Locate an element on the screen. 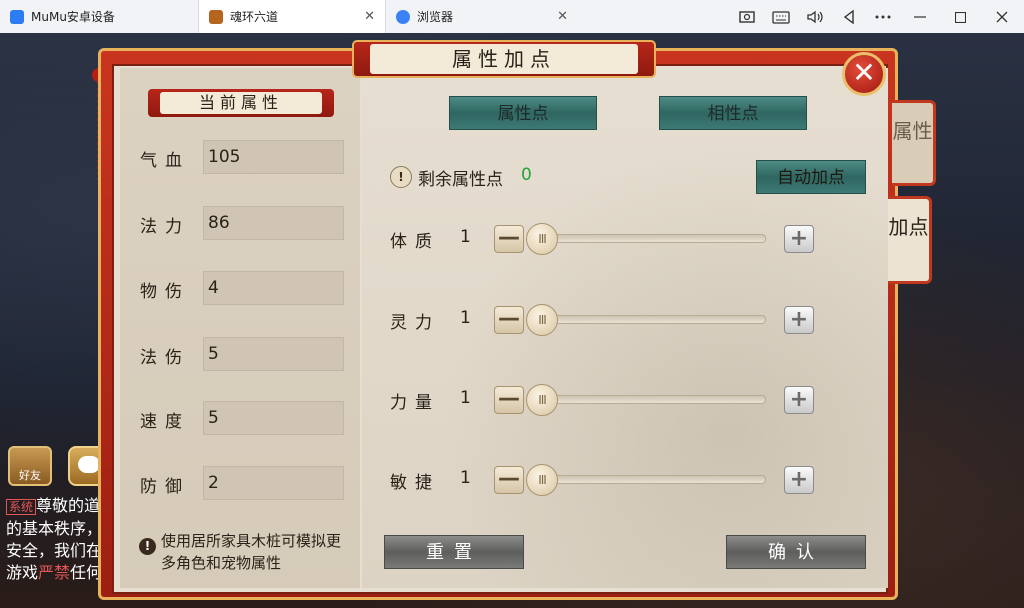 The height and width of the screenshot is (608, 1024). info-icon: ! is located at coordinates (147, 546).